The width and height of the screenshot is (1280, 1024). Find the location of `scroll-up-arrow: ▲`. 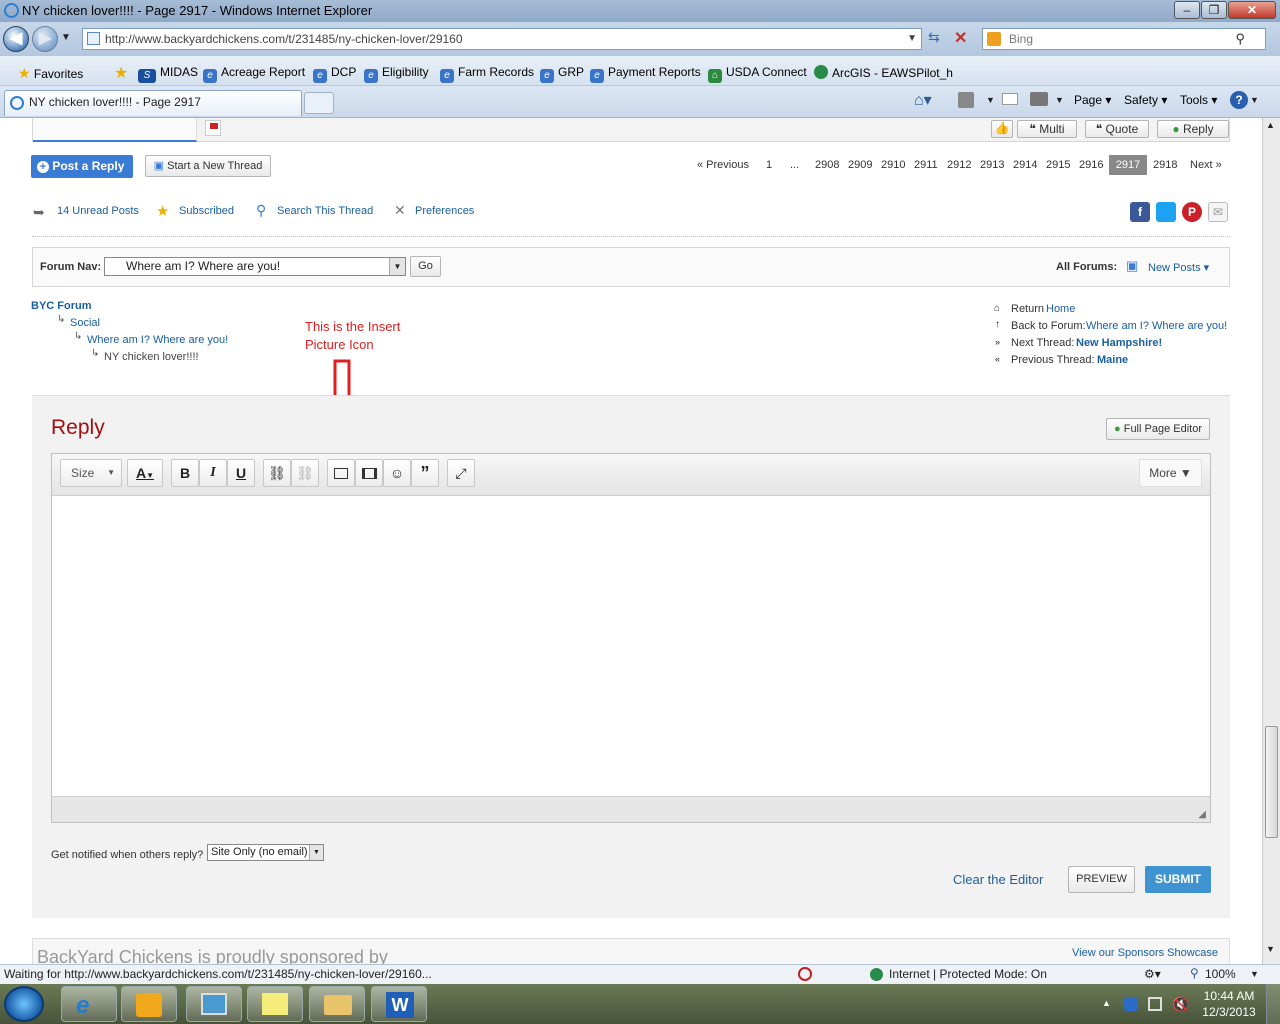

scroll-up-arrow: ▲ is located at coordinates (1270, 125).